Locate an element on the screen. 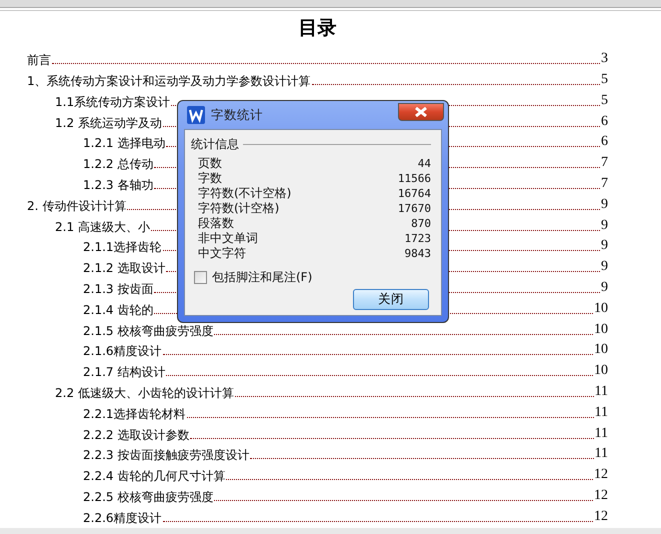 The height and width of the screenshot is (534, 661). toc-entry: 2.1.7 结构设计 is located at coordinates (124, 372).